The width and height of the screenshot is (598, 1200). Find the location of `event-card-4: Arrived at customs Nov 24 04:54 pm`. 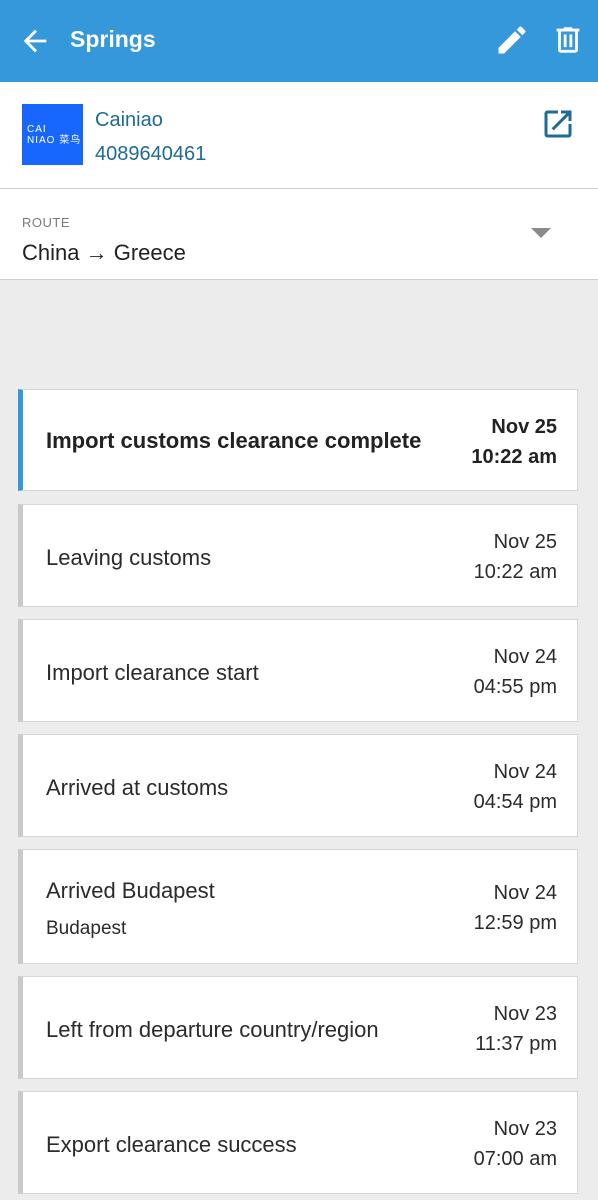

event-card-4: Arrived at customs Nov 24 04:54 pm is located at coordinates (298, 785).